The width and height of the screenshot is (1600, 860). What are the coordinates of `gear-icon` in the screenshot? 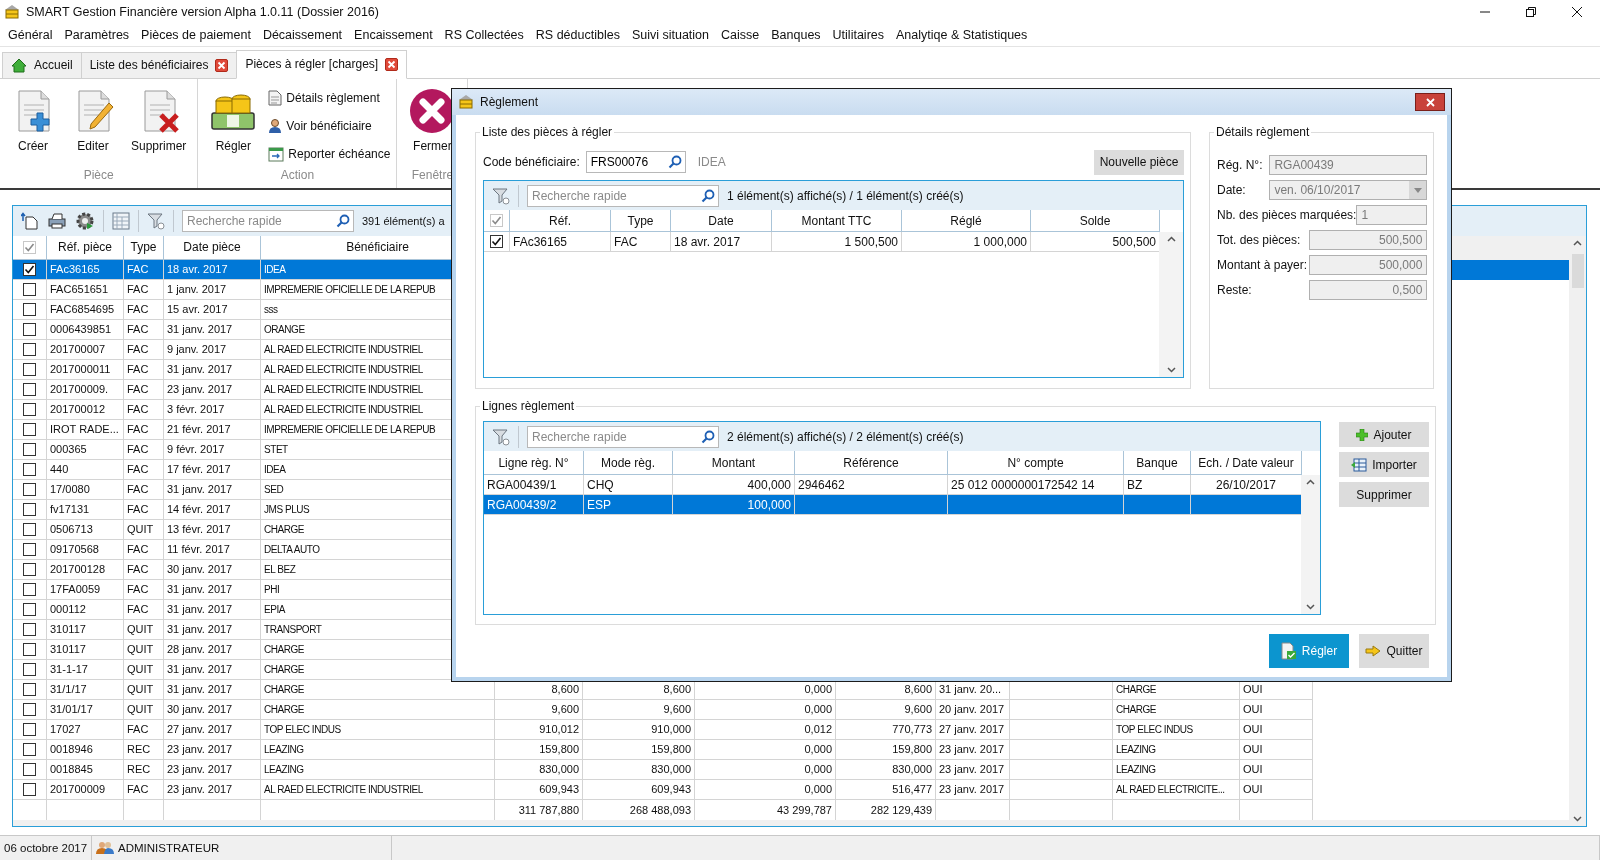 It's located at (85, 220).